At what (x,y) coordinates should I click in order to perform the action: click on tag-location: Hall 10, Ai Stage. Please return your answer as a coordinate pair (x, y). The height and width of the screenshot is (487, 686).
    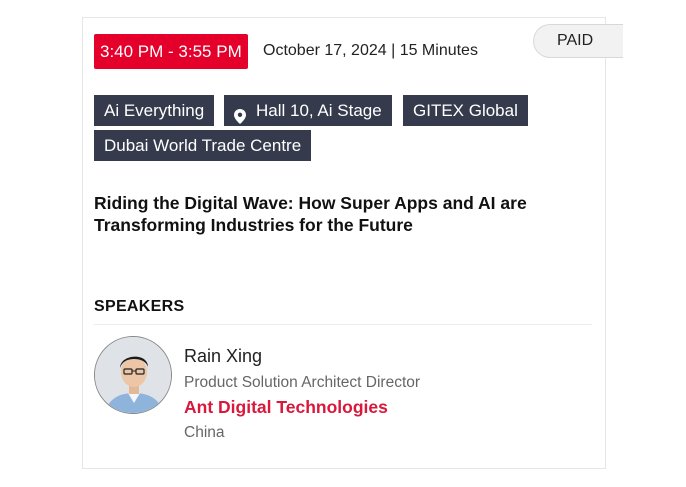
    Looking at the image, I should click on (308, 110).